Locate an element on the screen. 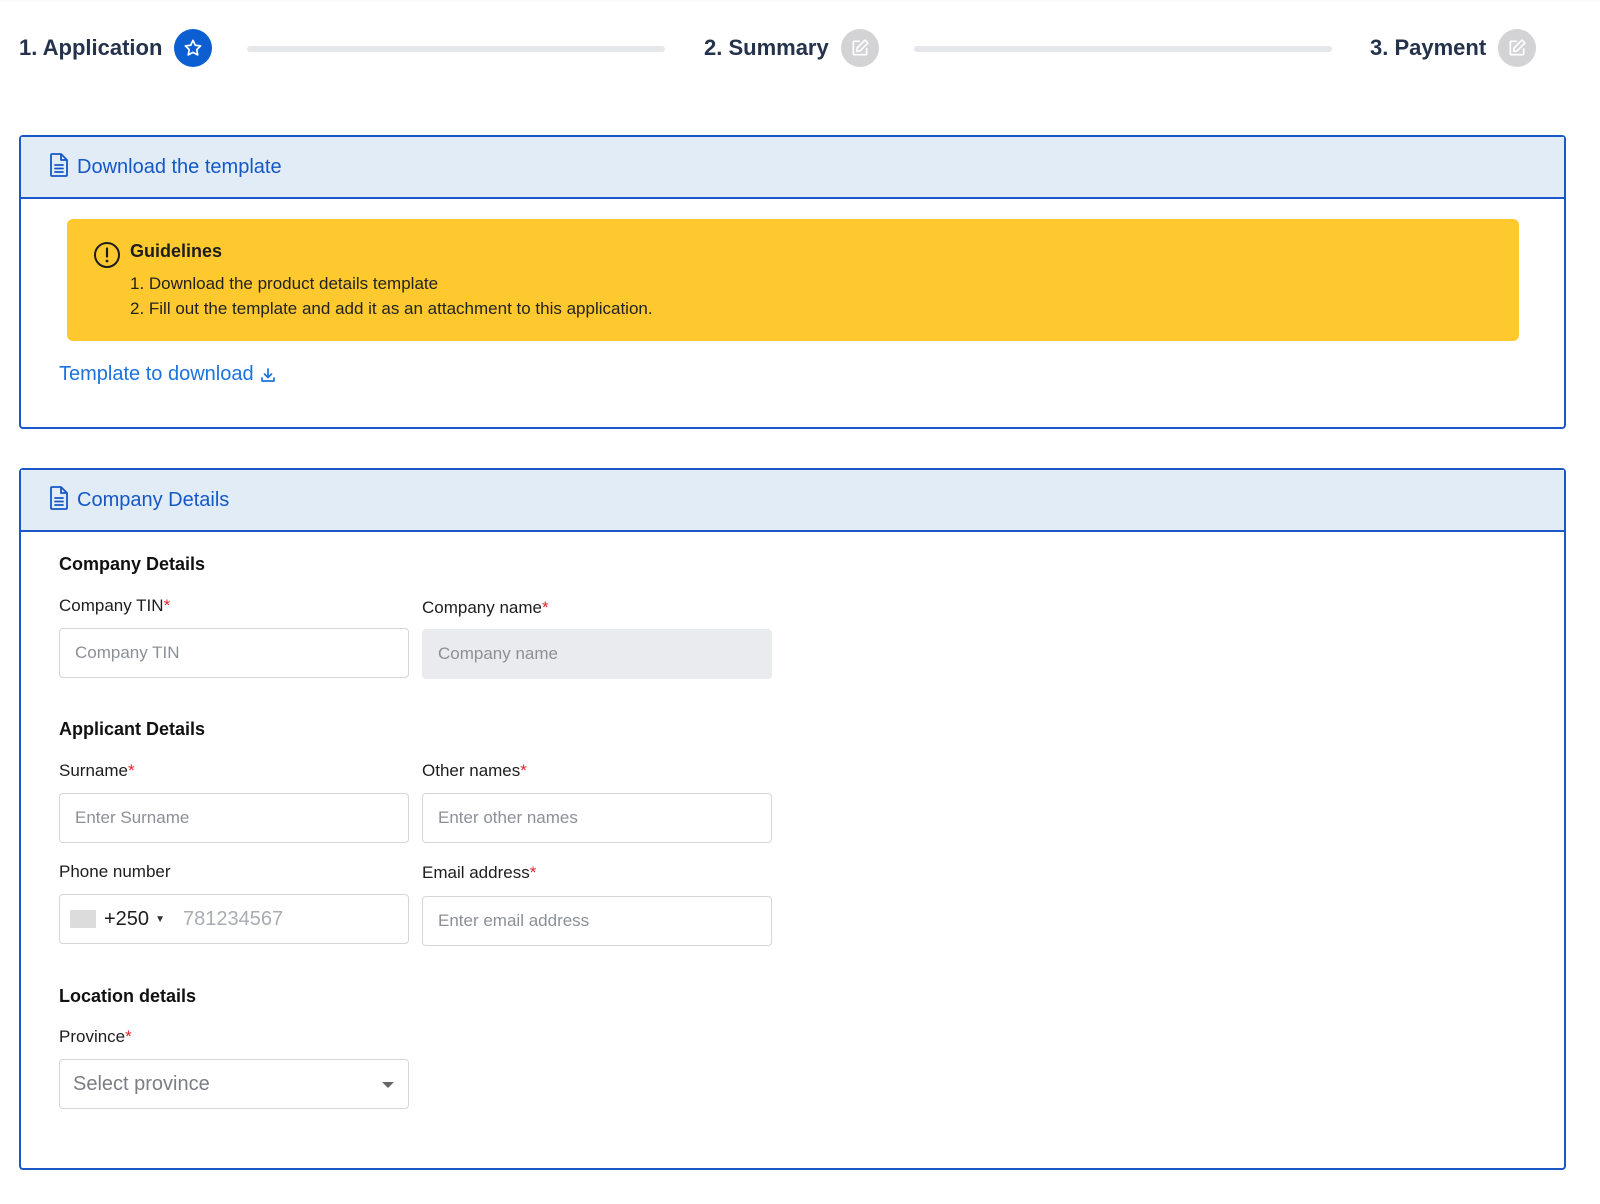  surname-input: Enter Surname is located at coordinates (234, 818).